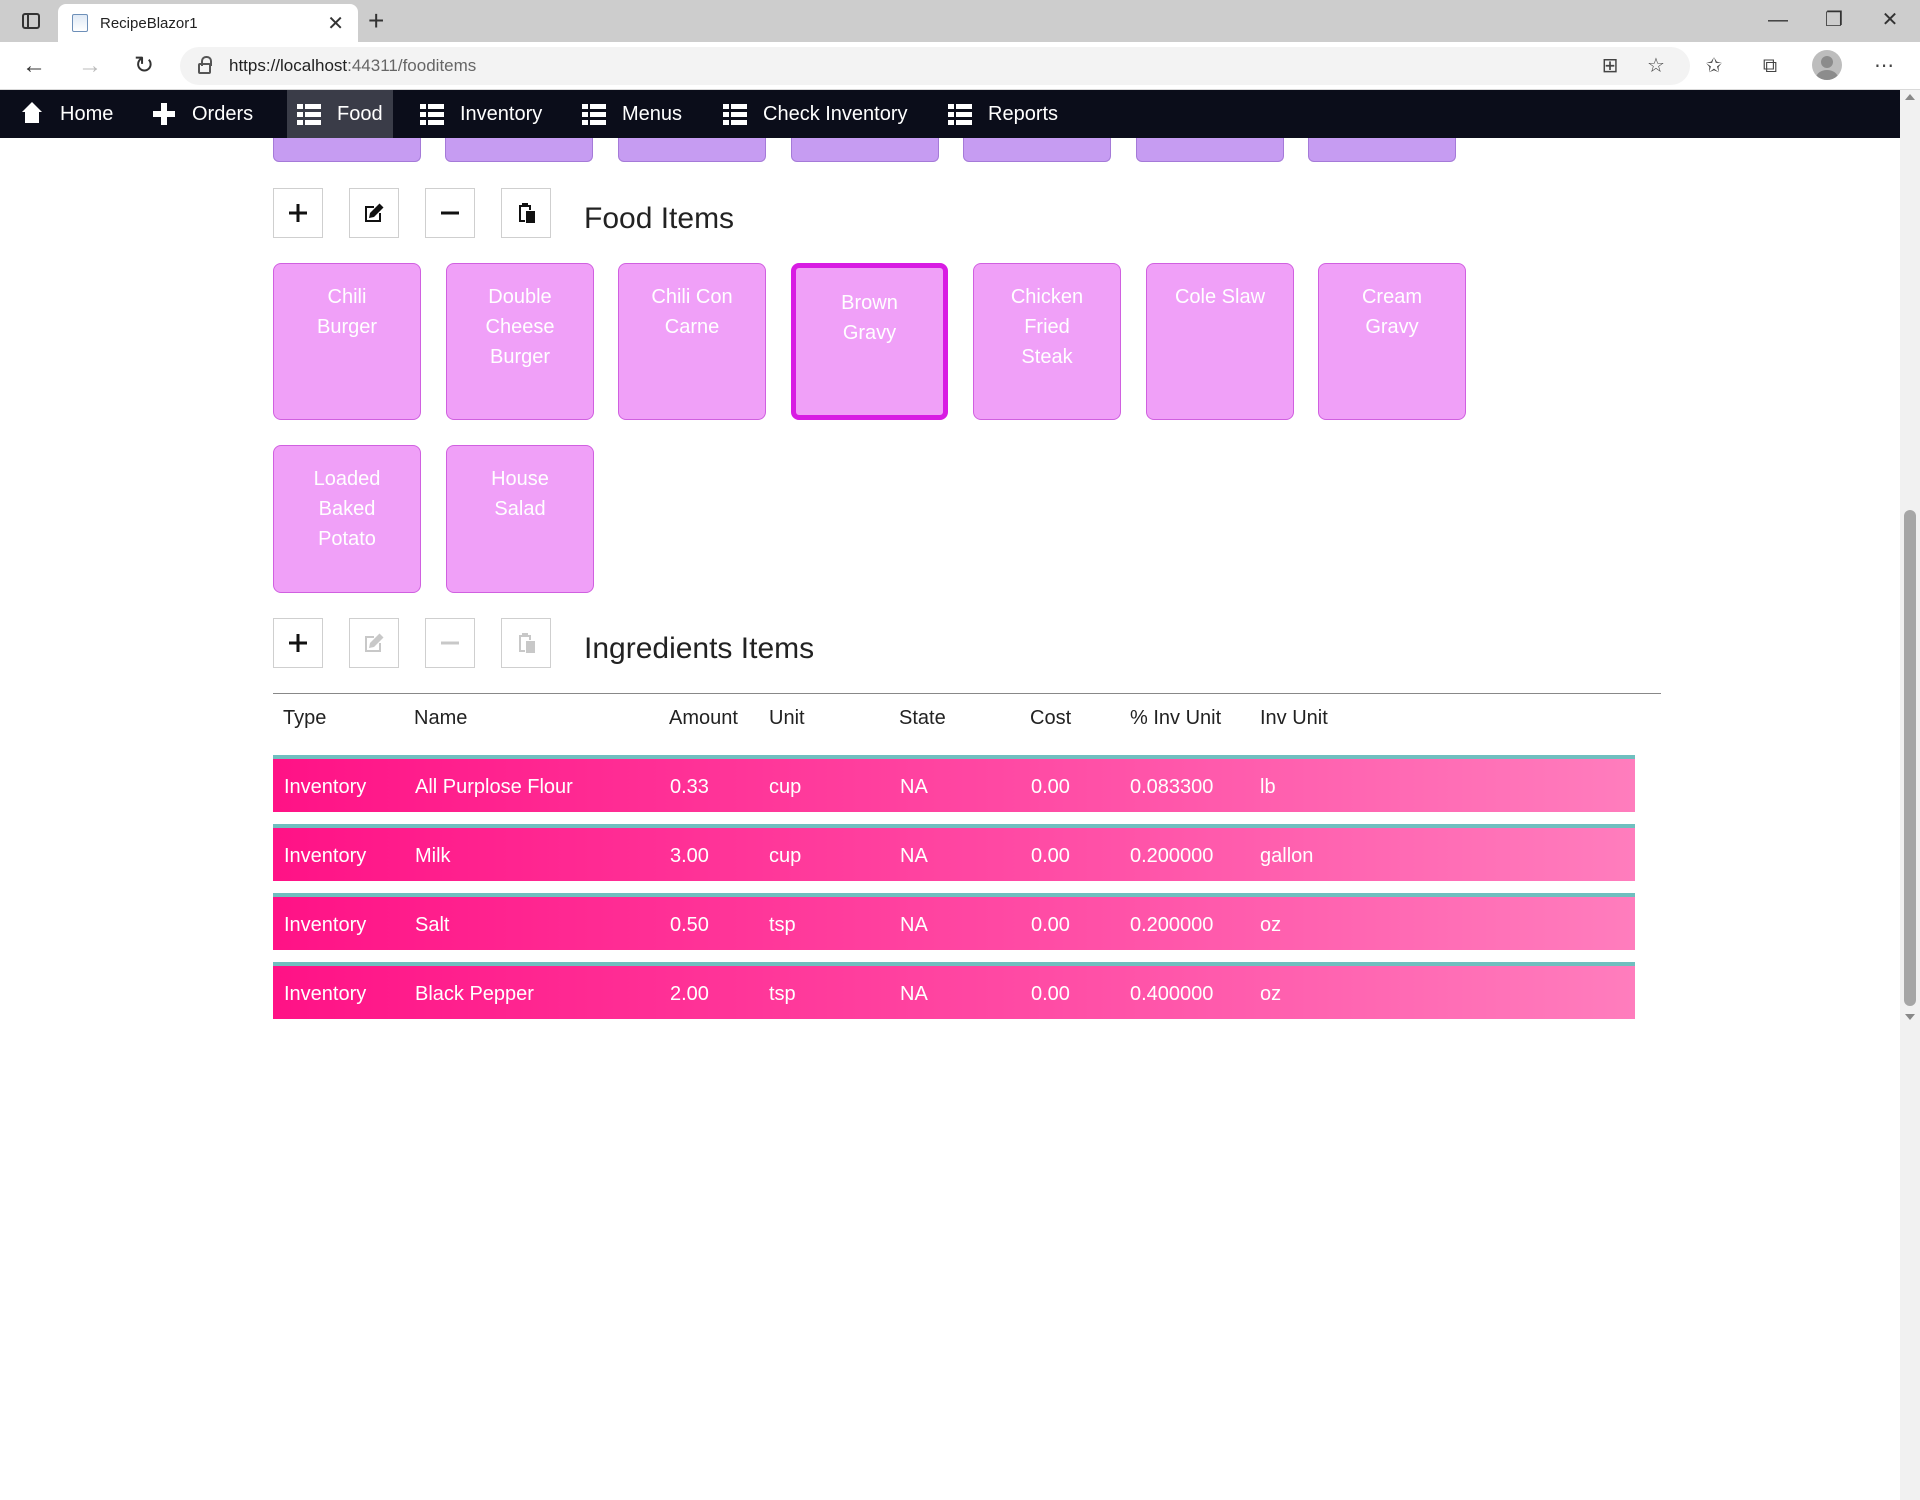 This screenshot has width=1920, height=1500. Describe the element at coordinates (652, 113) in the screenshot. I see `nav-menus-label: Menus` at that location.